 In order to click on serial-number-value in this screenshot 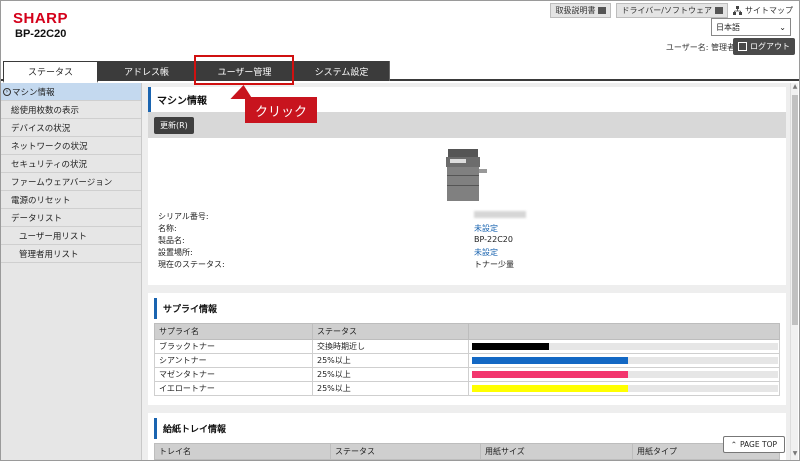, I will do `click(500, 217)`.